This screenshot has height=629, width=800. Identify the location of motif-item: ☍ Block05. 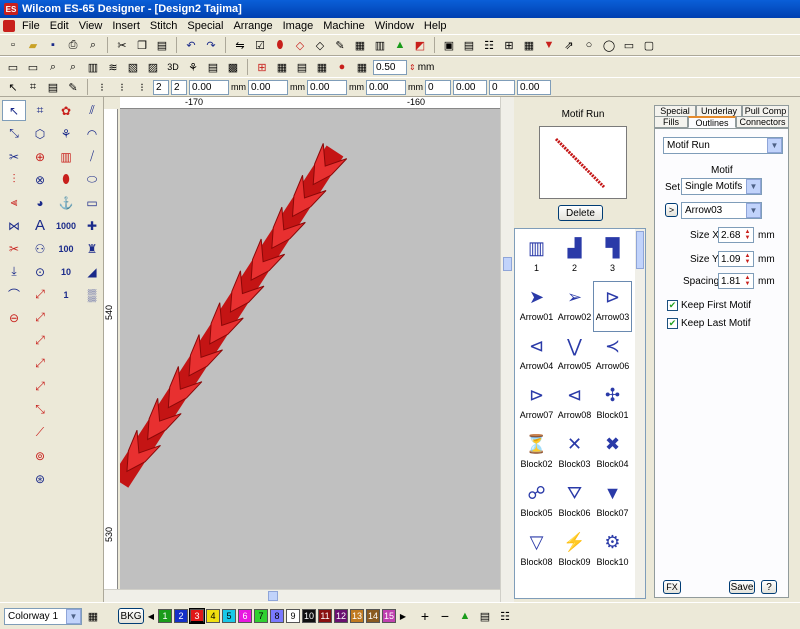
(536, 502).